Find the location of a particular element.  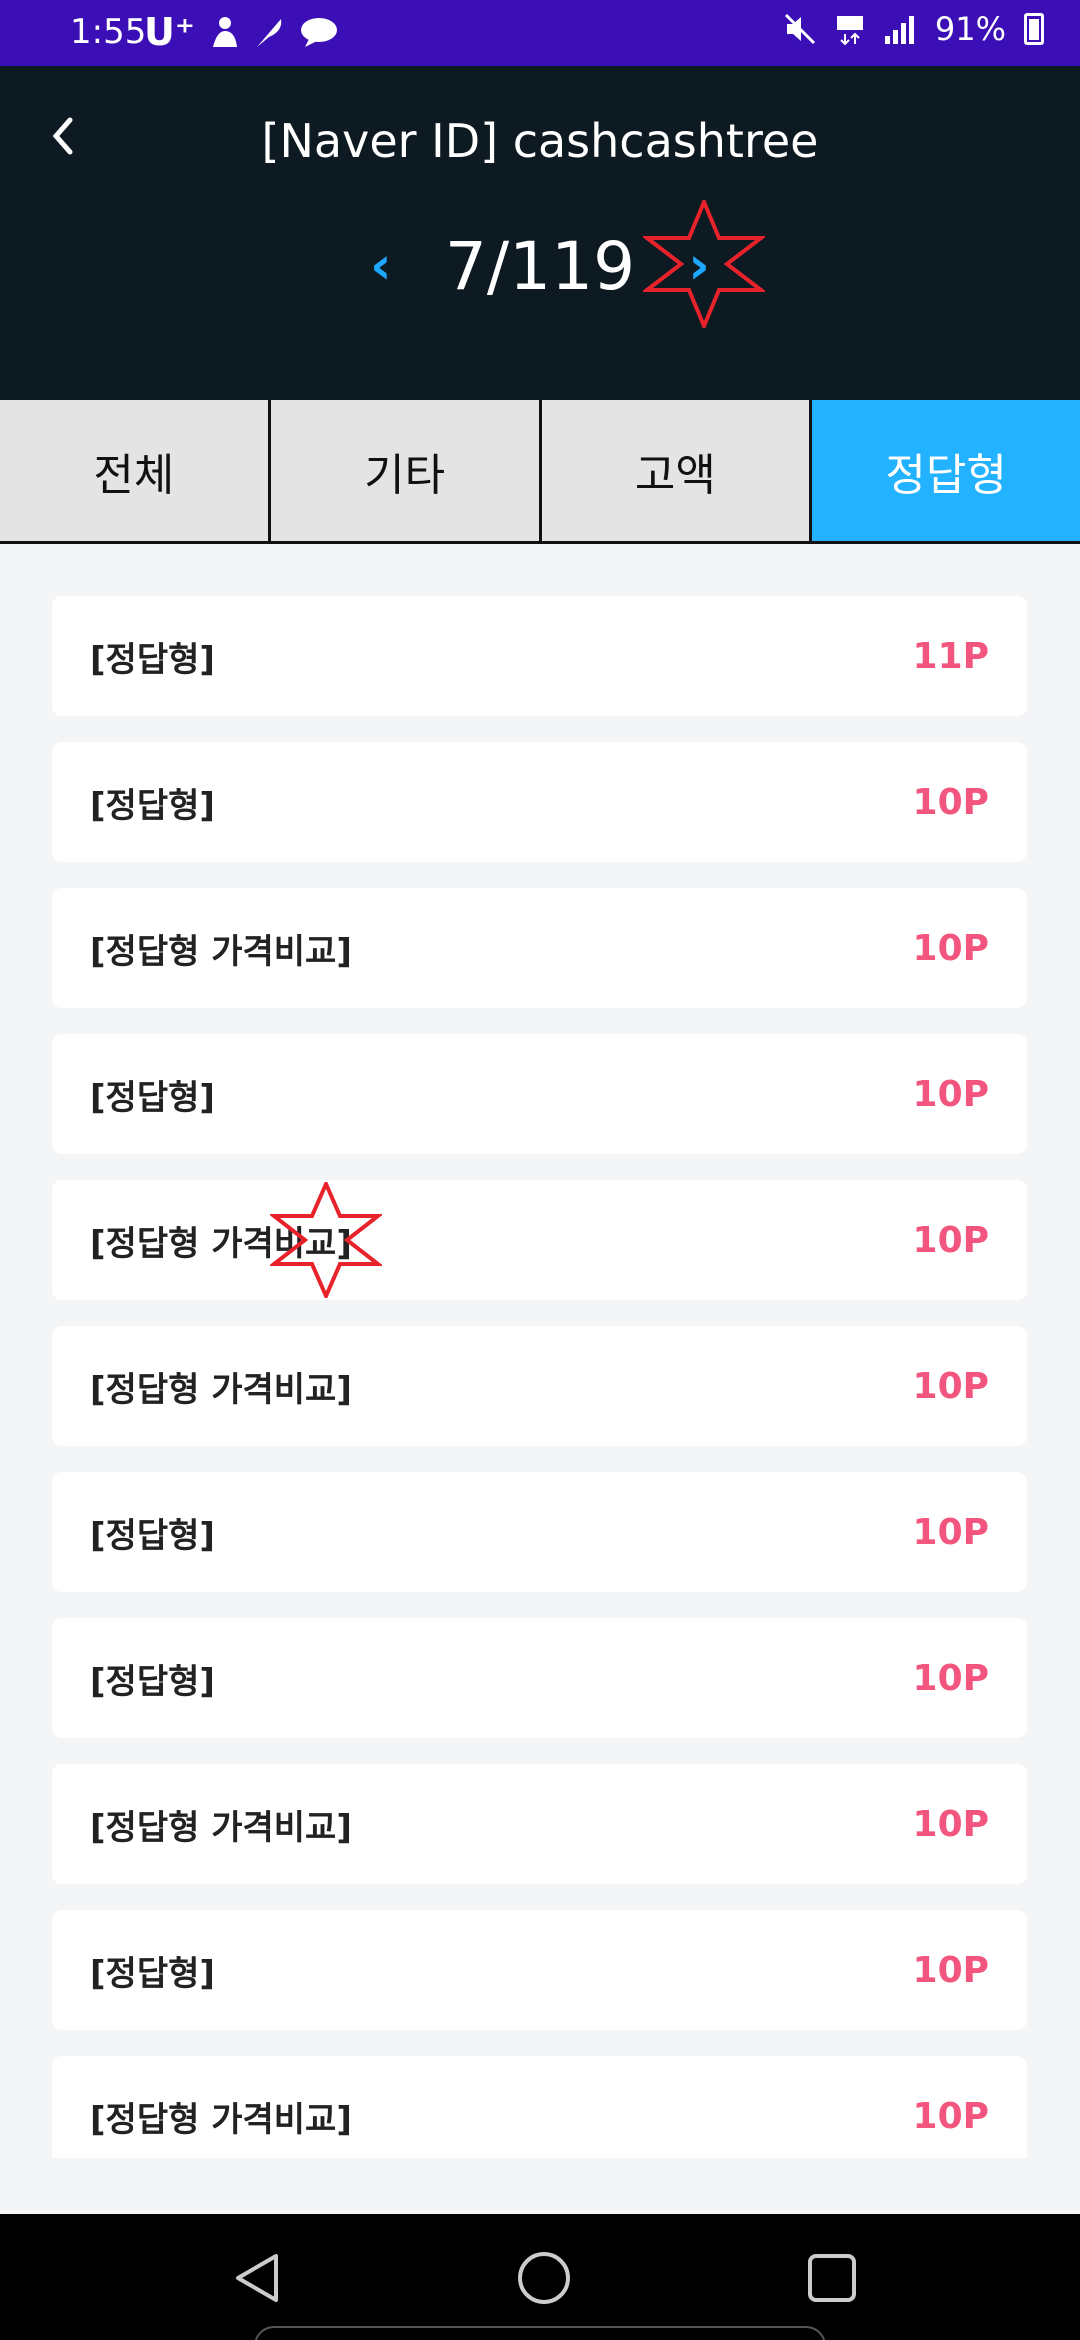

status-bar: 1:55 U⁺ 91% is located at coordinates (540, 33).